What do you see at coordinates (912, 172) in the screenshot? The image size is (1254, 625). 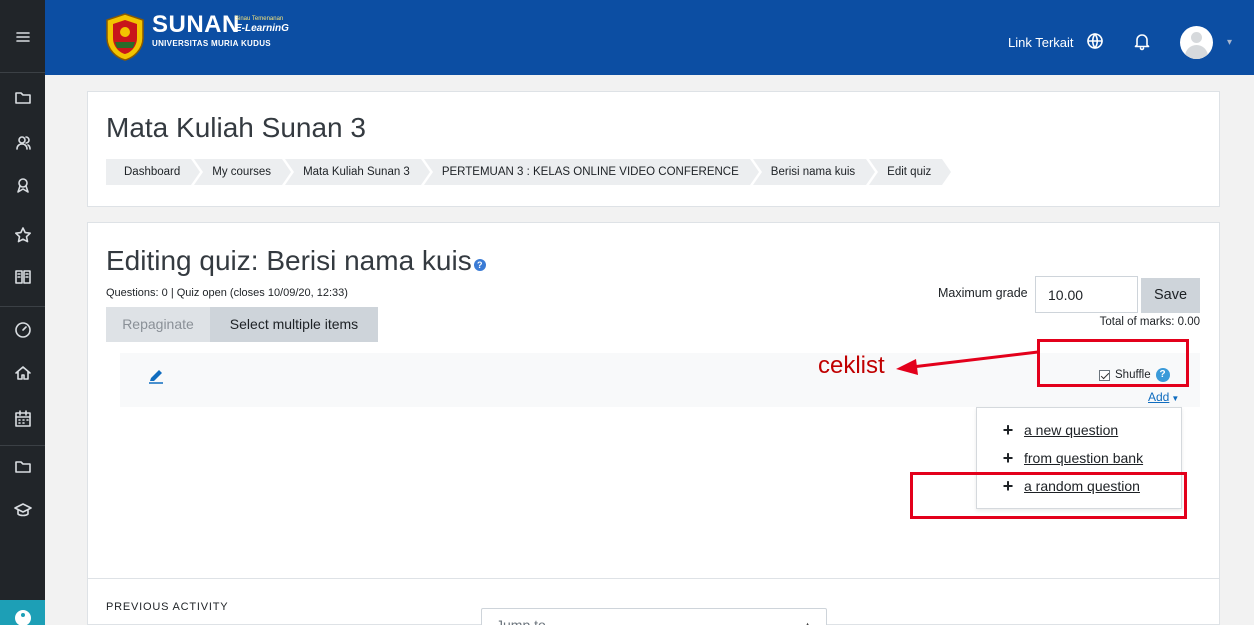 I see `breadcrumb-item: Edit quiz` at bounding box center [912, 172].